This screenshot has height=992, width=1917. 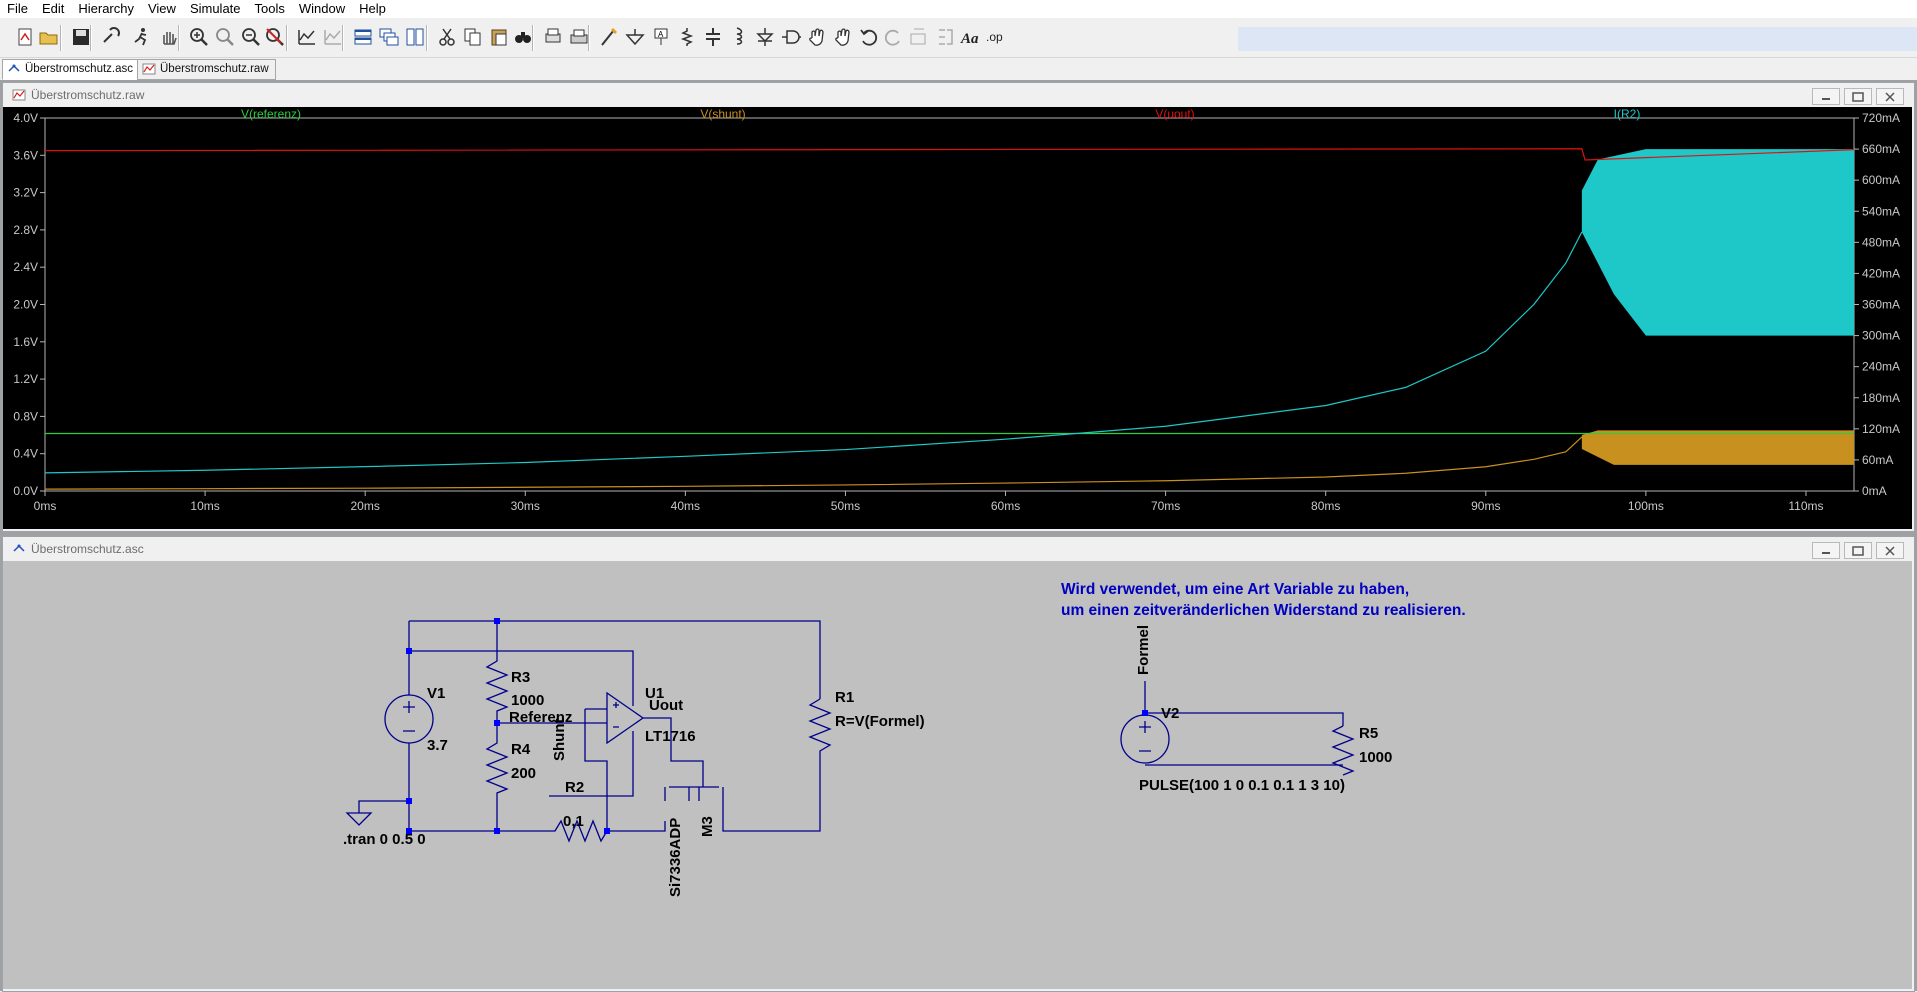 What do you see at coordinates (1174, 114) in the screenshot?
I see `trace-label: V(uout)` at bounding box center [1174, 114].